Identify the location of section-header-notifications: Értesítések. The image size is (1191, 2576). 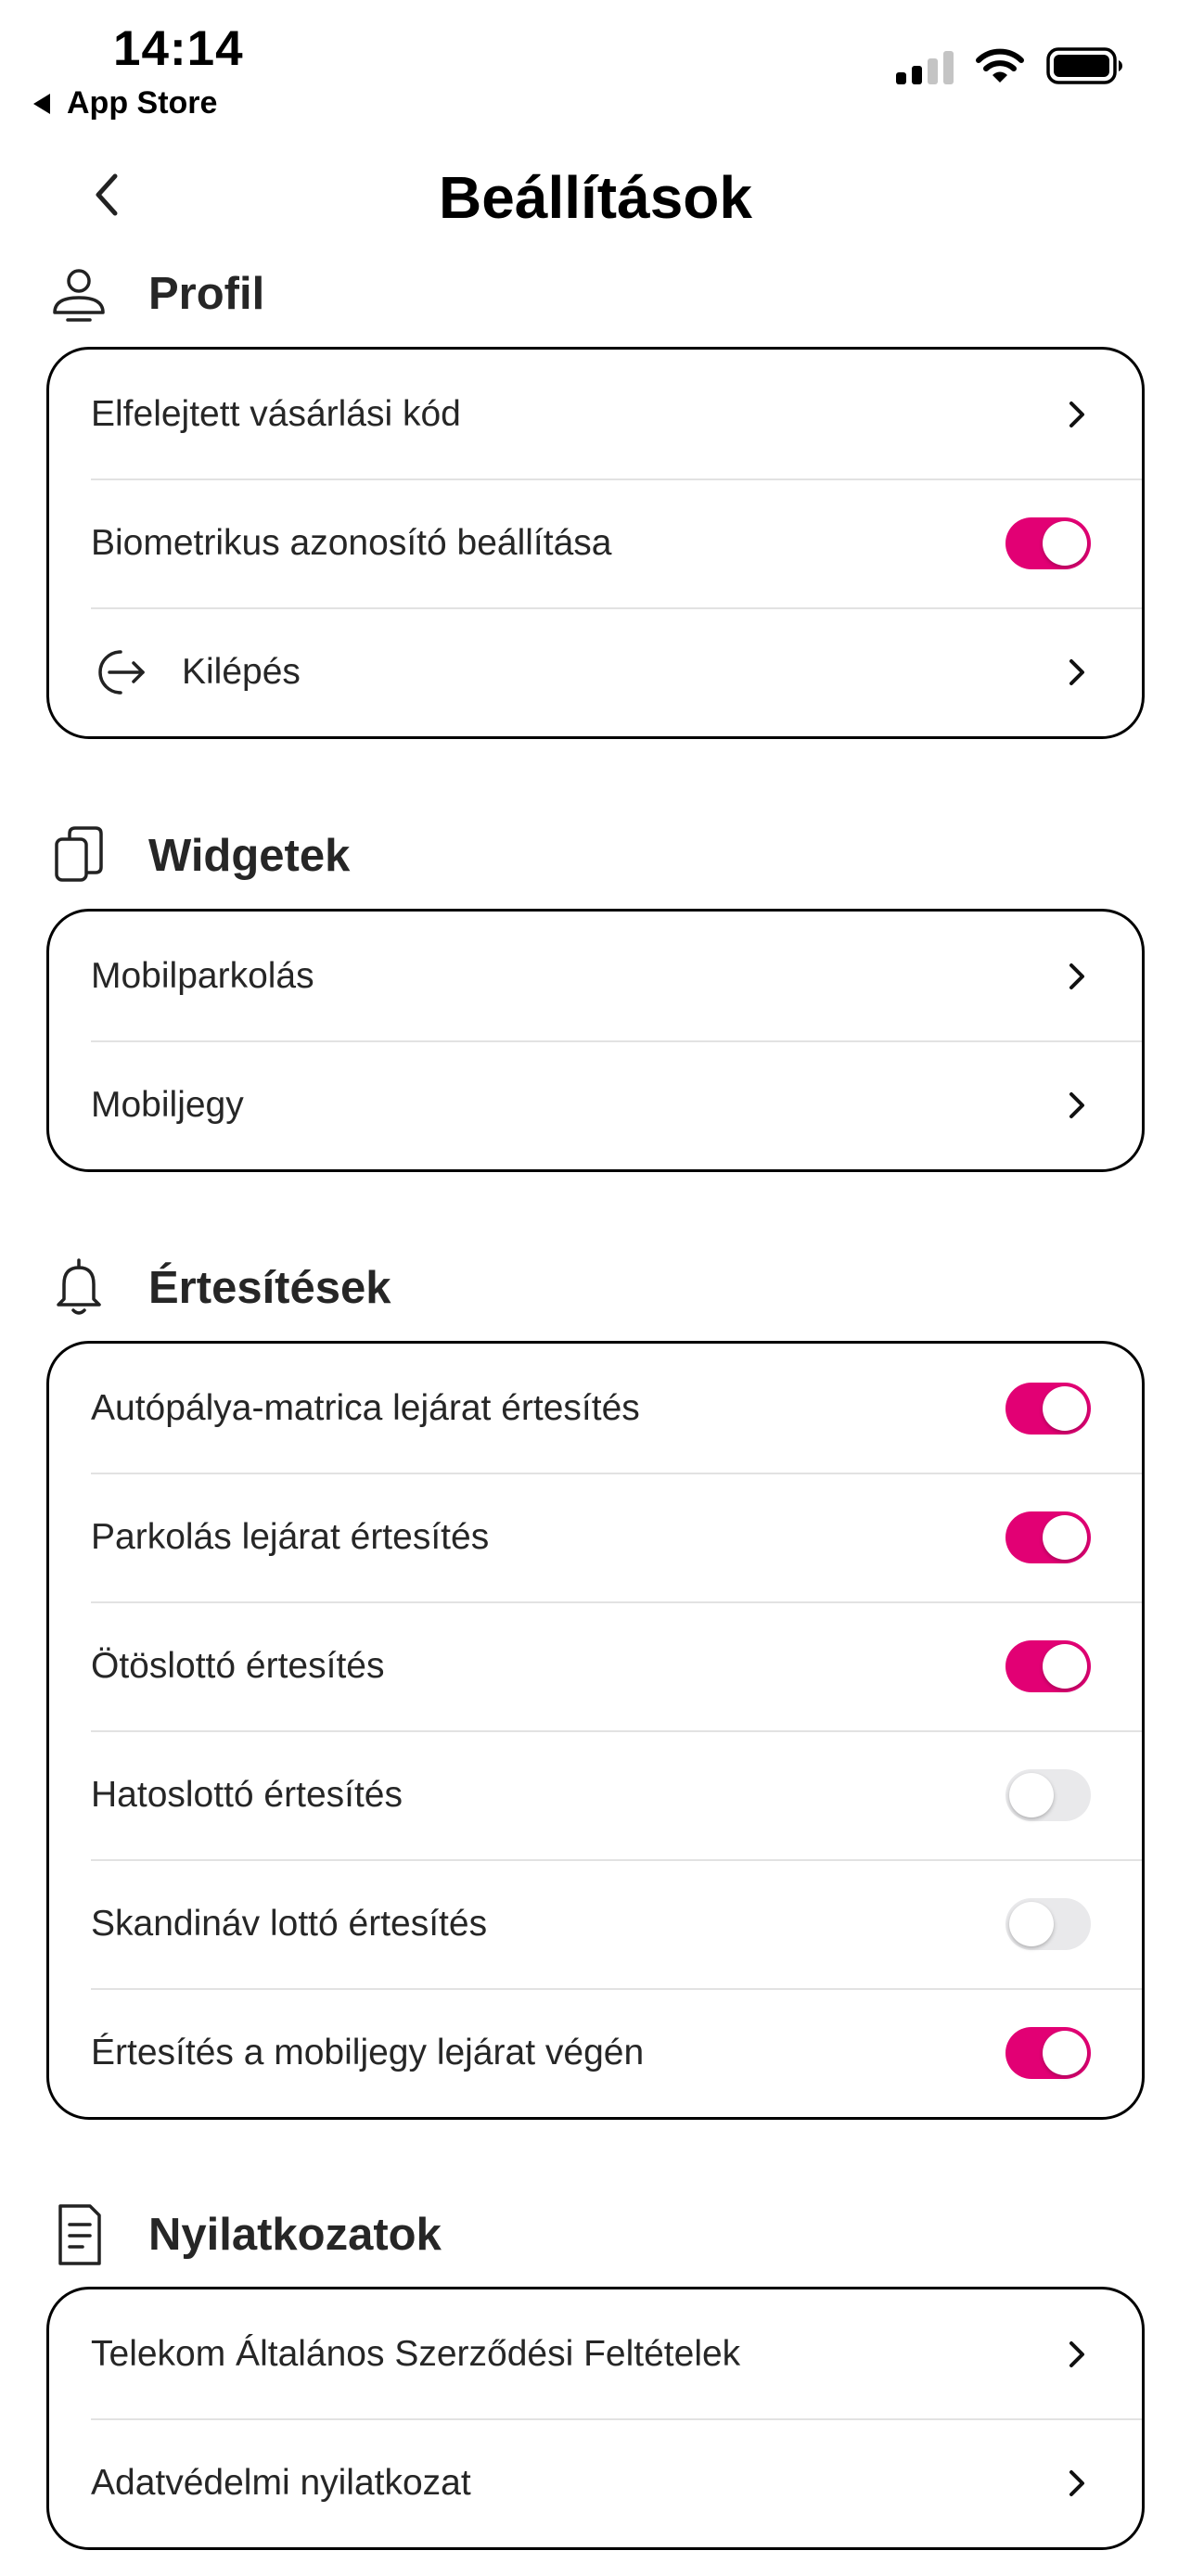
(218, 1288).